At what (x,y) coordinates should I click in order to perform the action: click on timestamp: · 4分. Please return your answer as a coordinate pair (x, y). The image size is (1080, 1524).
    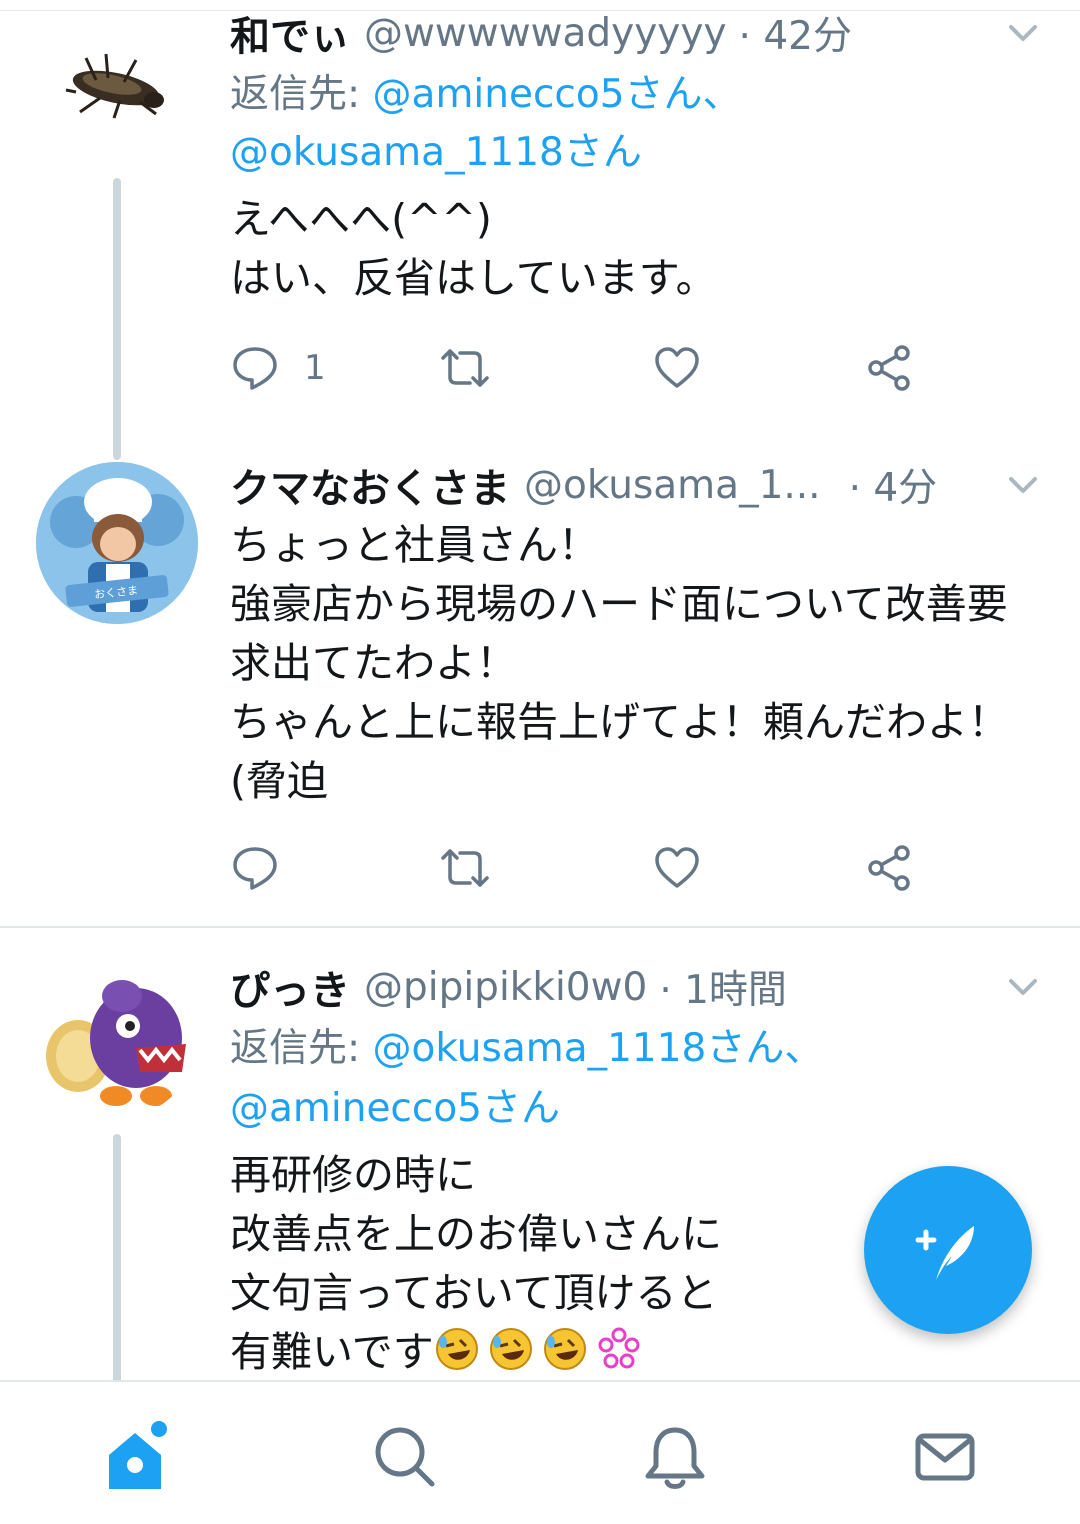
    Looking at the image, I should click on (893, 485).